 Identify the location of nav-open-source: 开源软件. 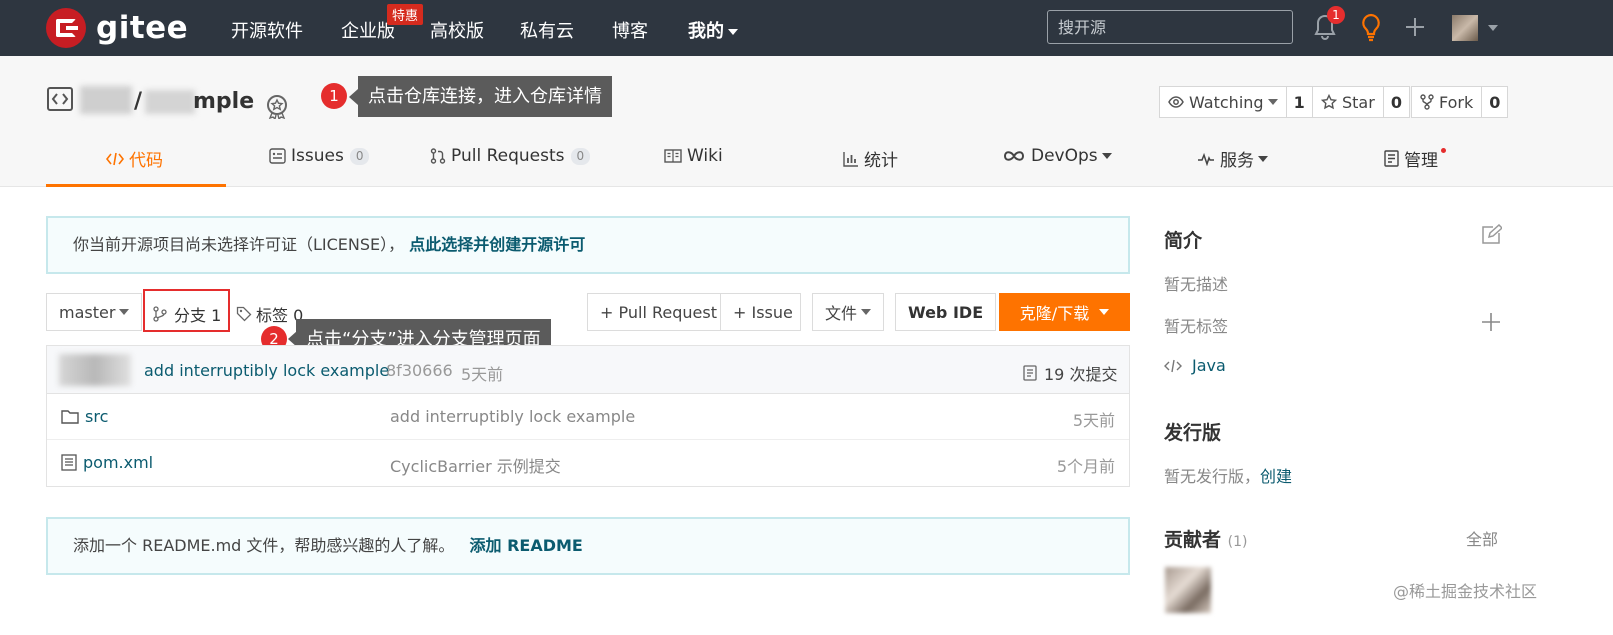
(267, 30).